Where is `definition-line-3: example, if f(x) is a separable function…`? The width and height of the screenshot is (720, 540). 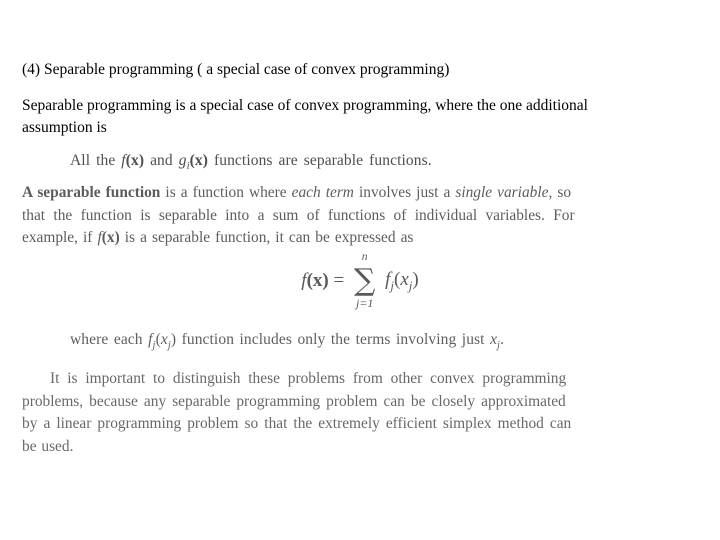
definition-line-3: example, if f(x) is a separable function… is located at coordinates (363, 238).